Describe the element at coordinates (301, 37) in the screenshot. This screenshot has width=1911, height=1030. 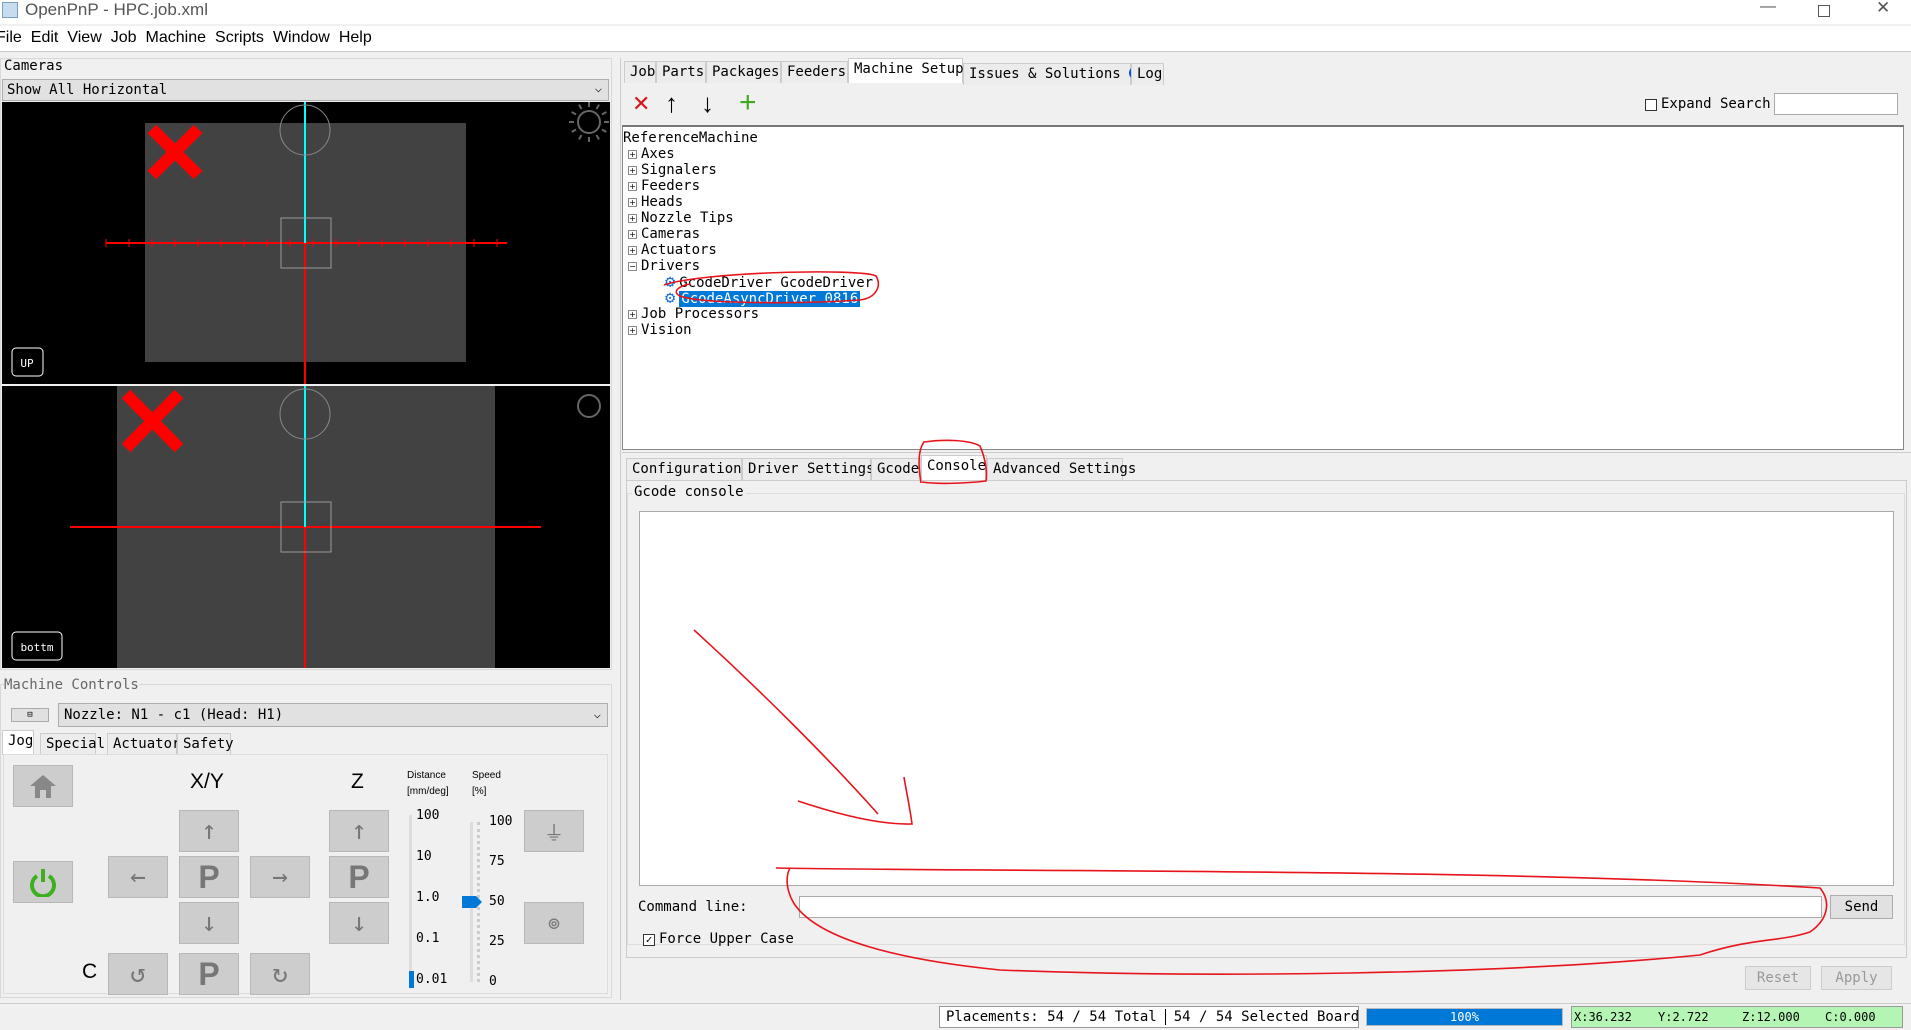
I see `menu-window: Window` at that location.